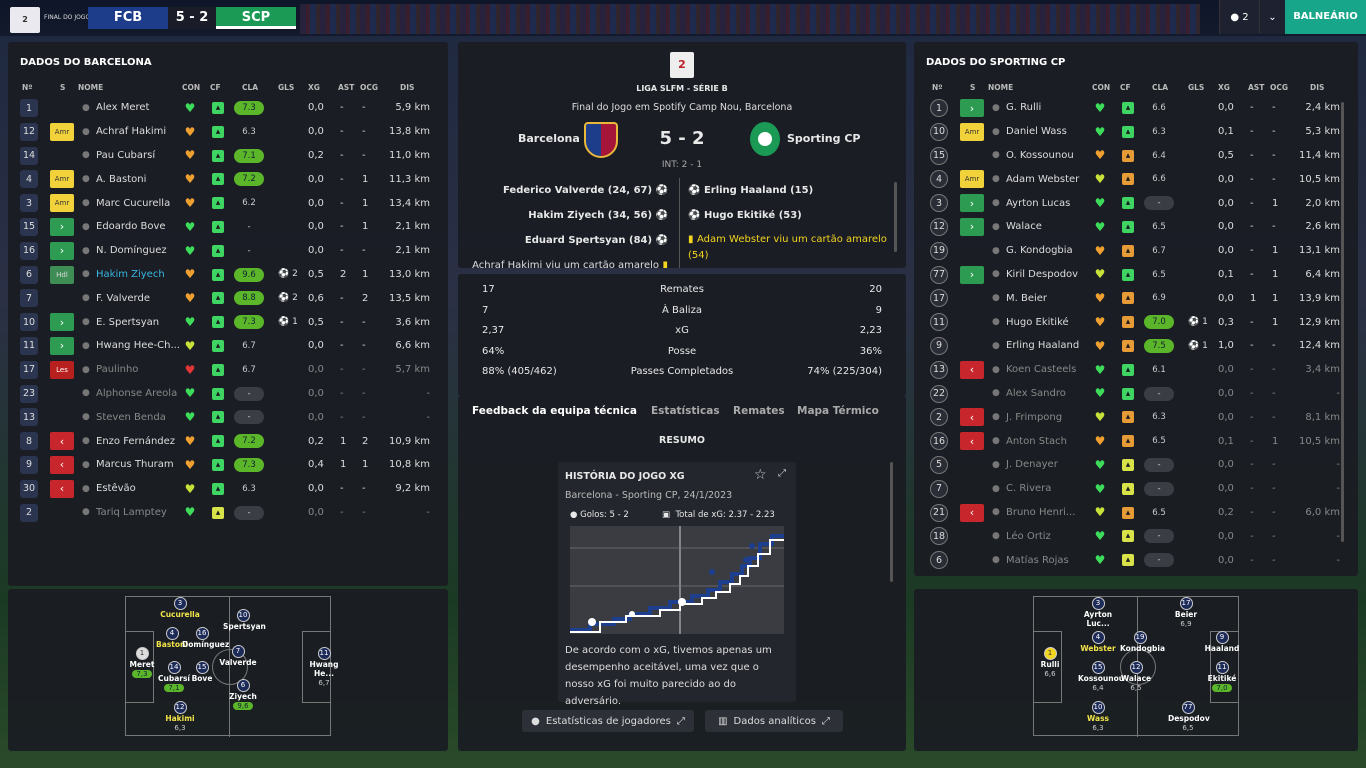  What do you see at coordinates (1222, 642) in the screenshot?
I see `pitch-player: 9 Haaland` at bounding box center [1222, 642].